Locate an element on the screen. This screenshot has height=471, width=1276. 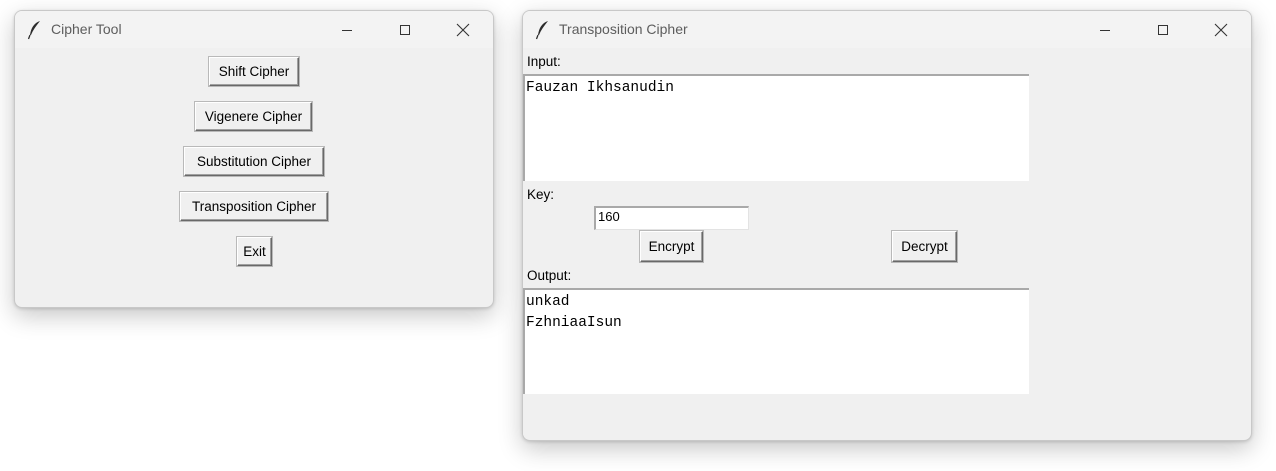
transposition-cipher-label: Transposition Cipher is located at coordinates (254, 206).